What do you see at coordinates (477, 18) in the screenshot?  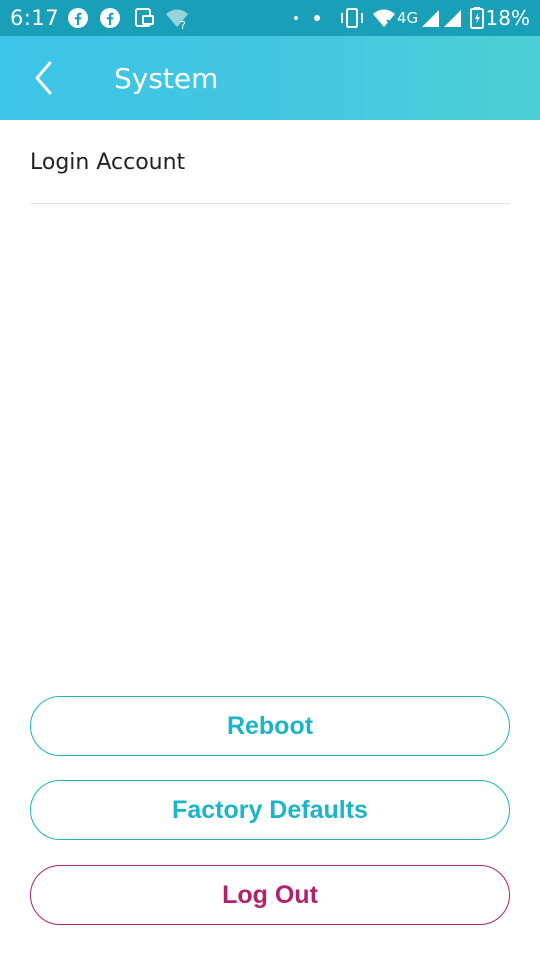 I see `battery-icon` at bounding box center [477, 18].